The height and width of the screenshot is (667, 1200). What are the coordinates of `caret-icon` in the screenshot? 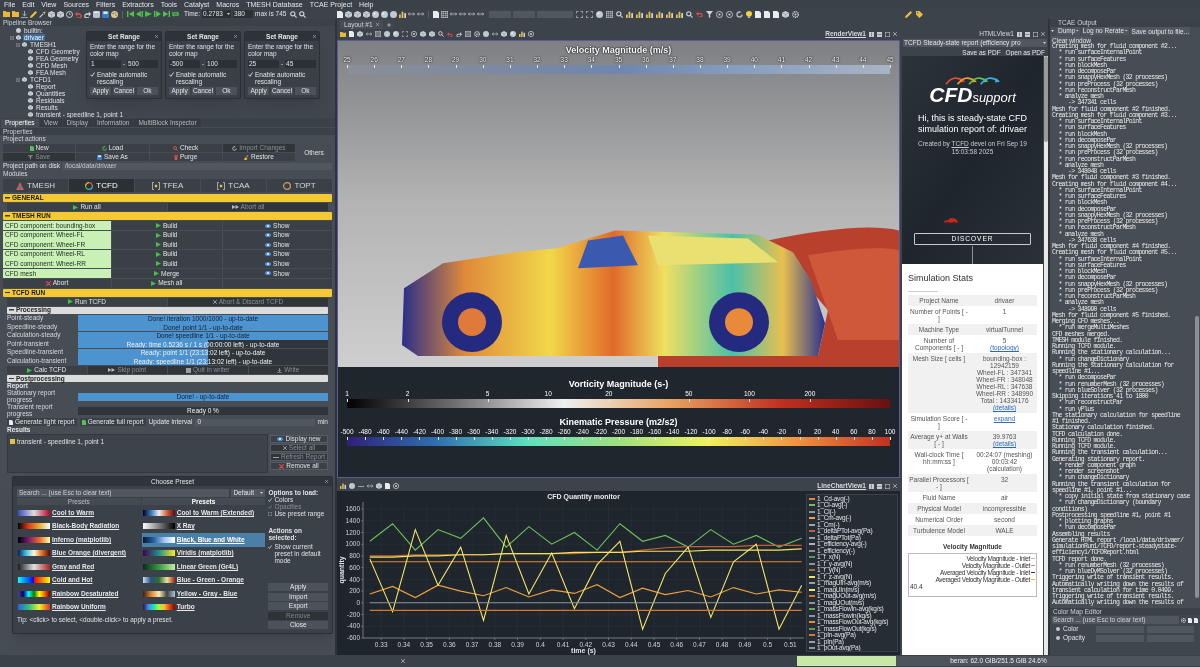 It's located at (1052, 31).